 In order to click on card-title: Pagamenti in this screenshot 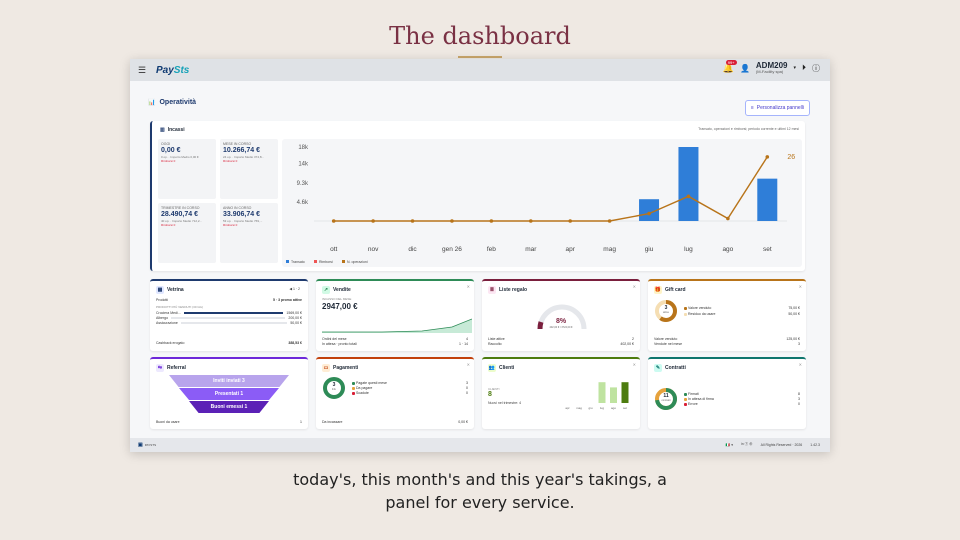, I will do `click(346, 368)`.